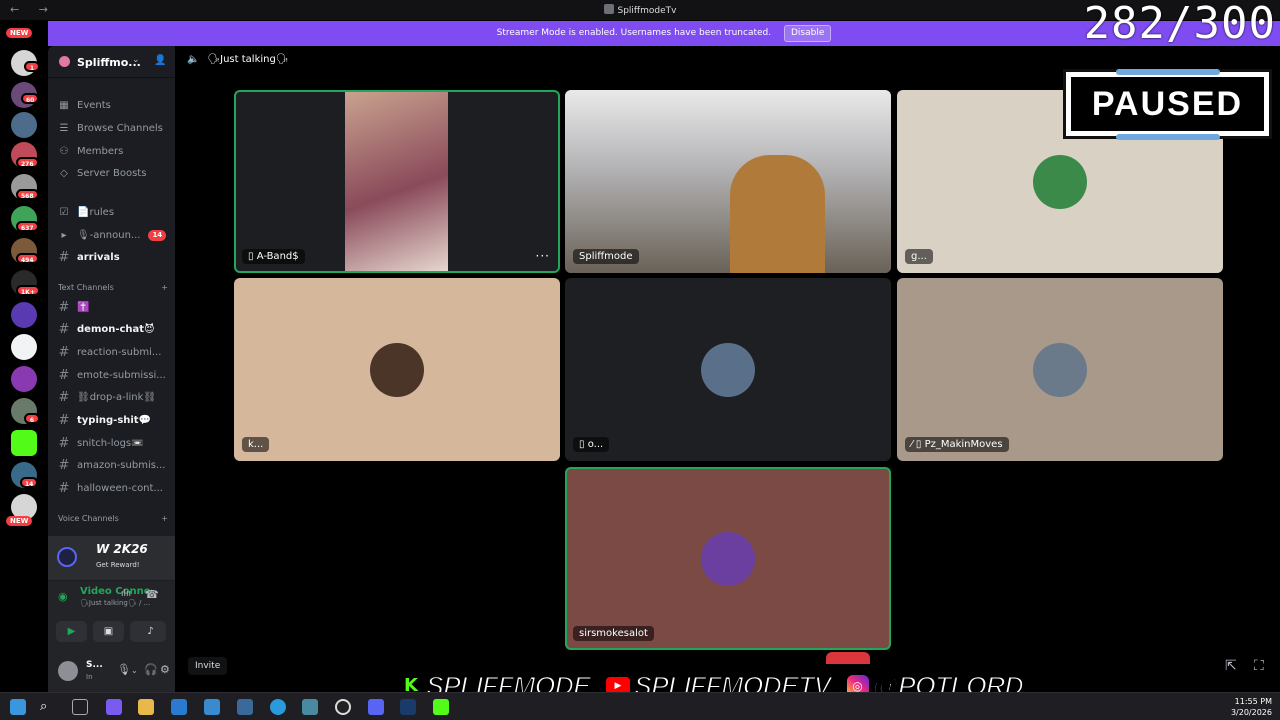  I want to click on add-person-icon: 👤, so click(160, 60).